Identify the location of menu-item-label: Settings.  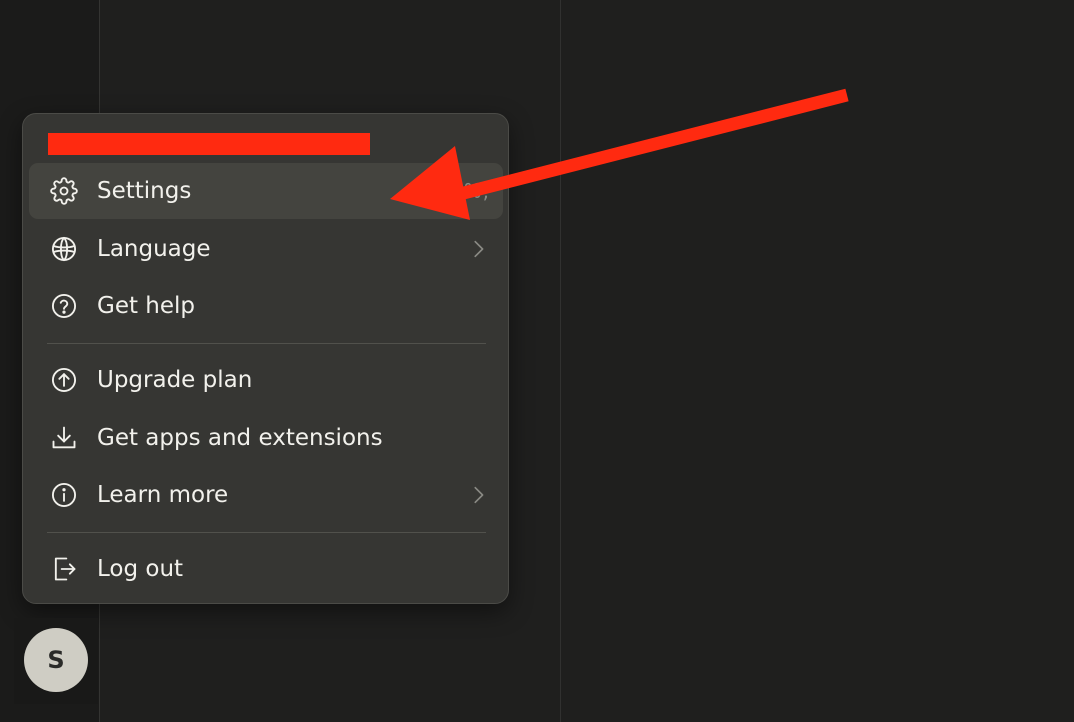
(144, 191).